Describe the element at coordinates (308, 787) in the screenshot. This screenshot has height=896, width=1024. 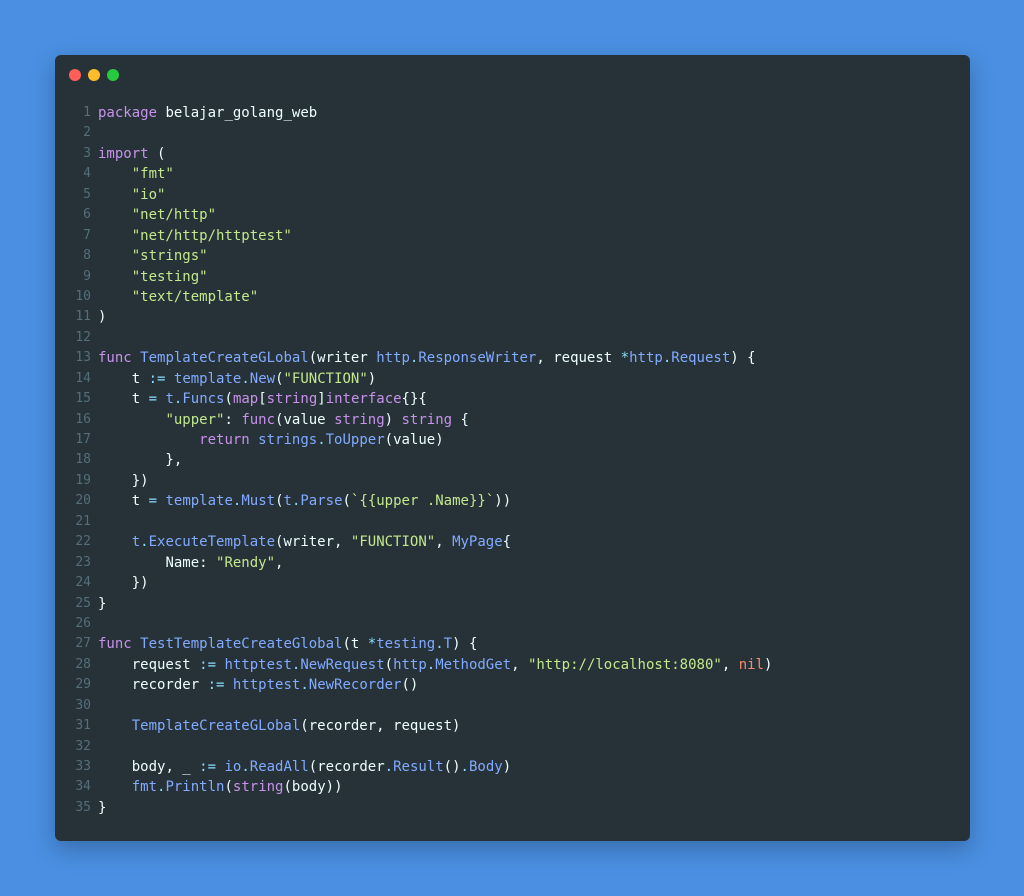
I see `code-token: body` at that location.